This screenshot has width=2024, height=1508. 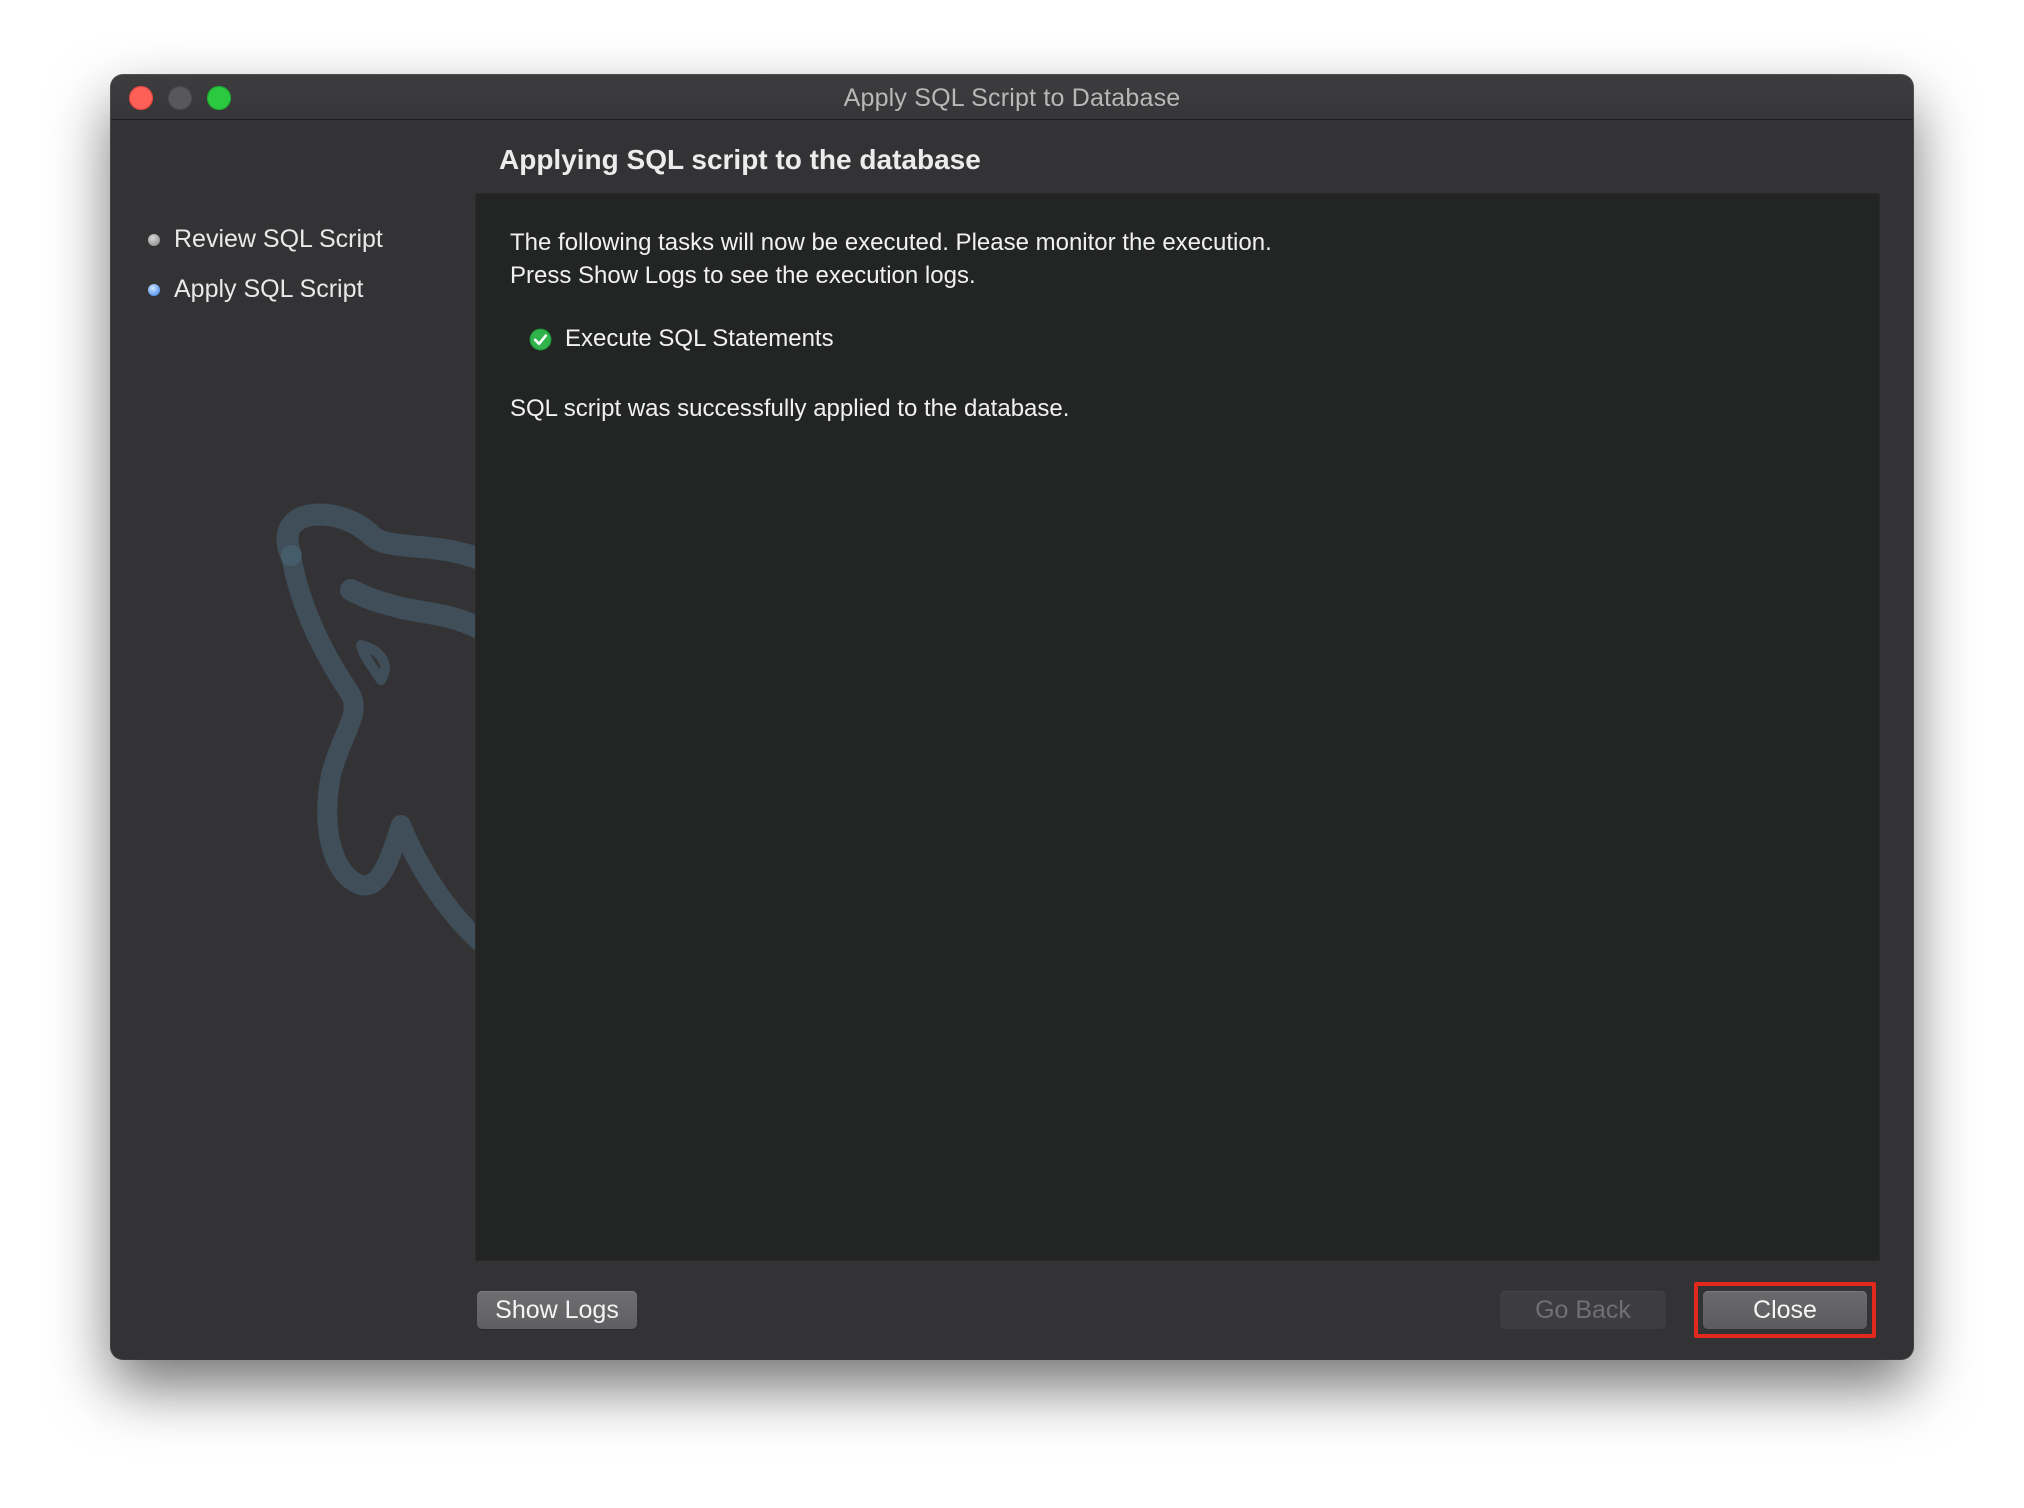 I want to click on task-execute-sql-statements: Execute SQL Statements, so click(x=681, y=339).